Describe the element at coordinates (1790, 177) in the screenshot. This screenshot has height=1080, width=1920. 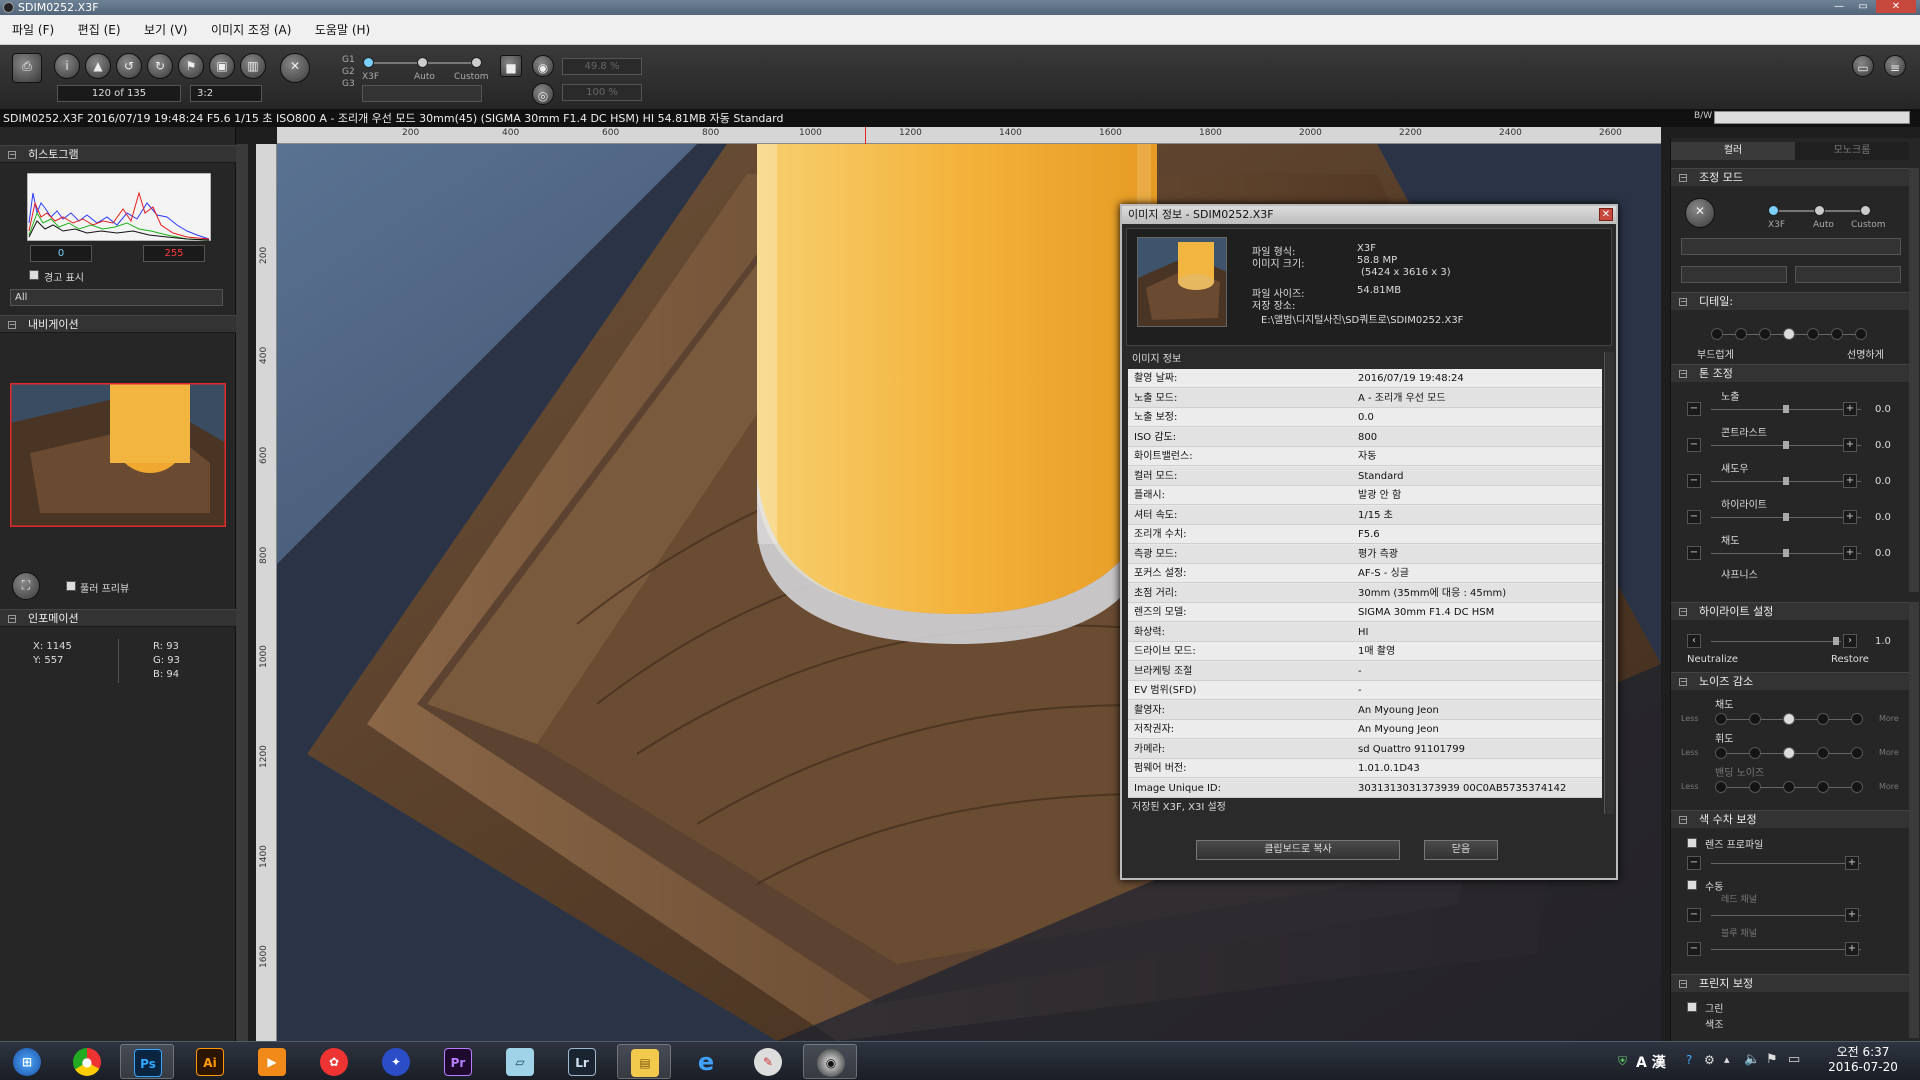
I see `adjust-mode-header: − 조정 모드` at that location.